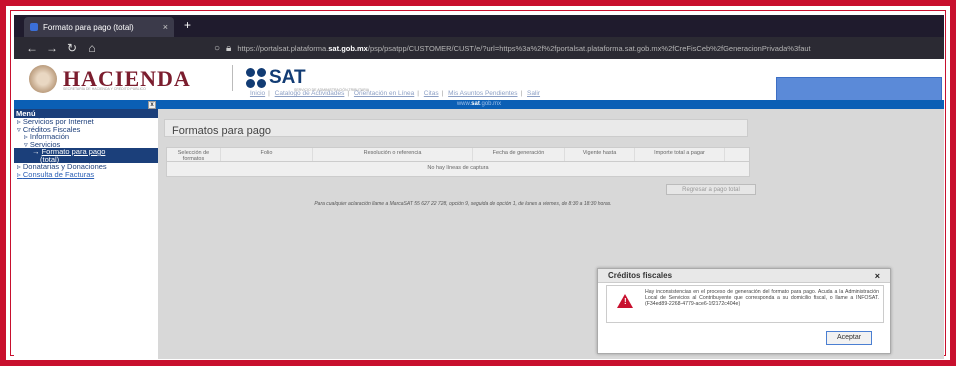 Image resolution: width=956 pixels, height=366 pixels. Describe the element at coordinates (384, 93) in the screenshot. I see `menu-link-orientacion: Orientación en Línea` at that location.